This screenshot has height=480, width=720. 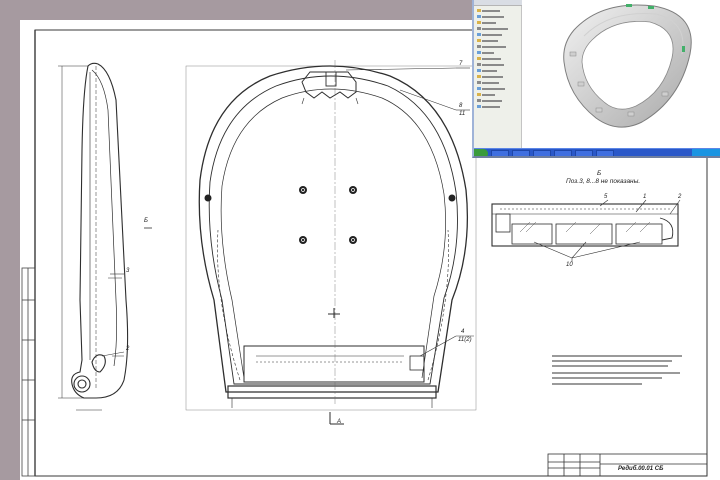 What do you see at coordinates (463, 332) in the screenshot?
I see `callout-bottom-4: 4` at bounding box center [463, 332].